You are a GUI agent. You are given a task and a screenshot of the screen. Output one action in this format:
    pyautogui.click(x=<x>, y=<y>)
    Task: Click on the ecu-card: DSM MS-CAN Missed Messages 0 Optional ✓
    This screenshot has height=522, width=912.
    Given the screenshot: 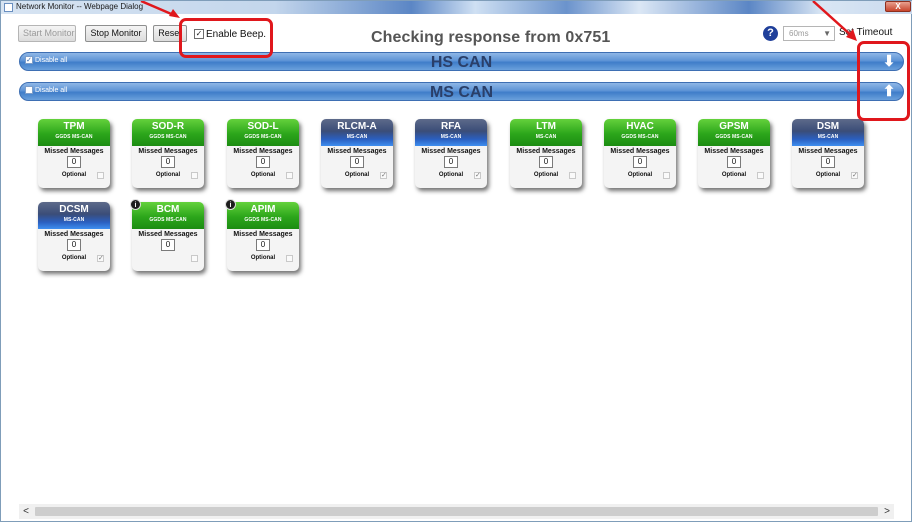 What is the action you would take?
    pyautogui.click(x=828, y=153)
    